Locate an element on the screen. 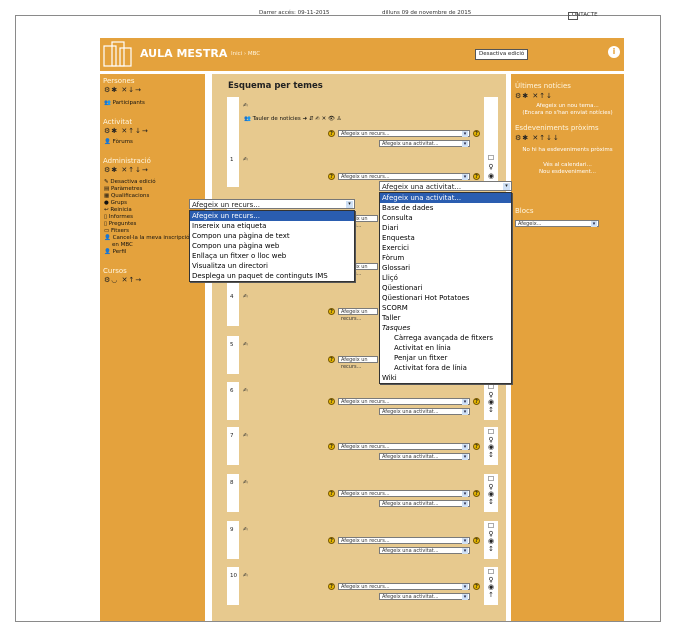  block-controls-icon: ⚙✱ ✕↓→ is located at coordinates (123, 90).